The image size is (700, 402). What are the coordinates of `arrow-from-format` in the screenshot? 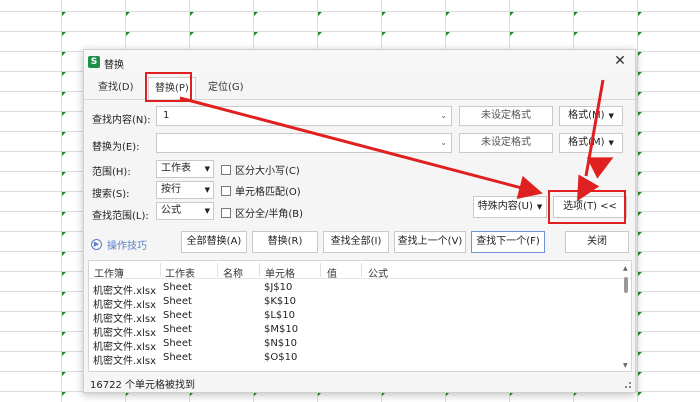 It's located at (594, 128).